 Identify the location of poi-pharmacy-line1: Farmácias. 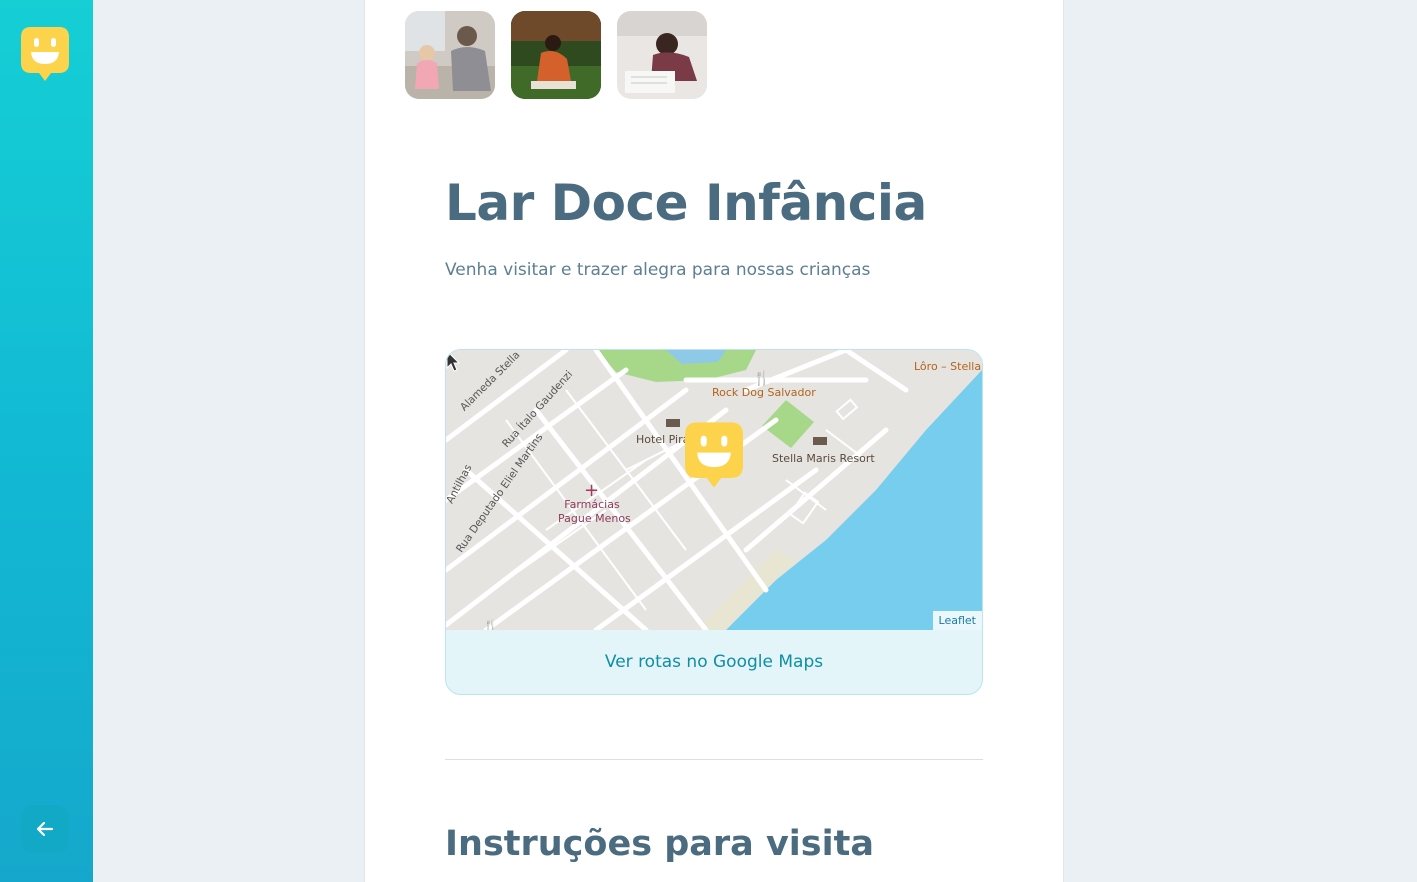
(592, 504).